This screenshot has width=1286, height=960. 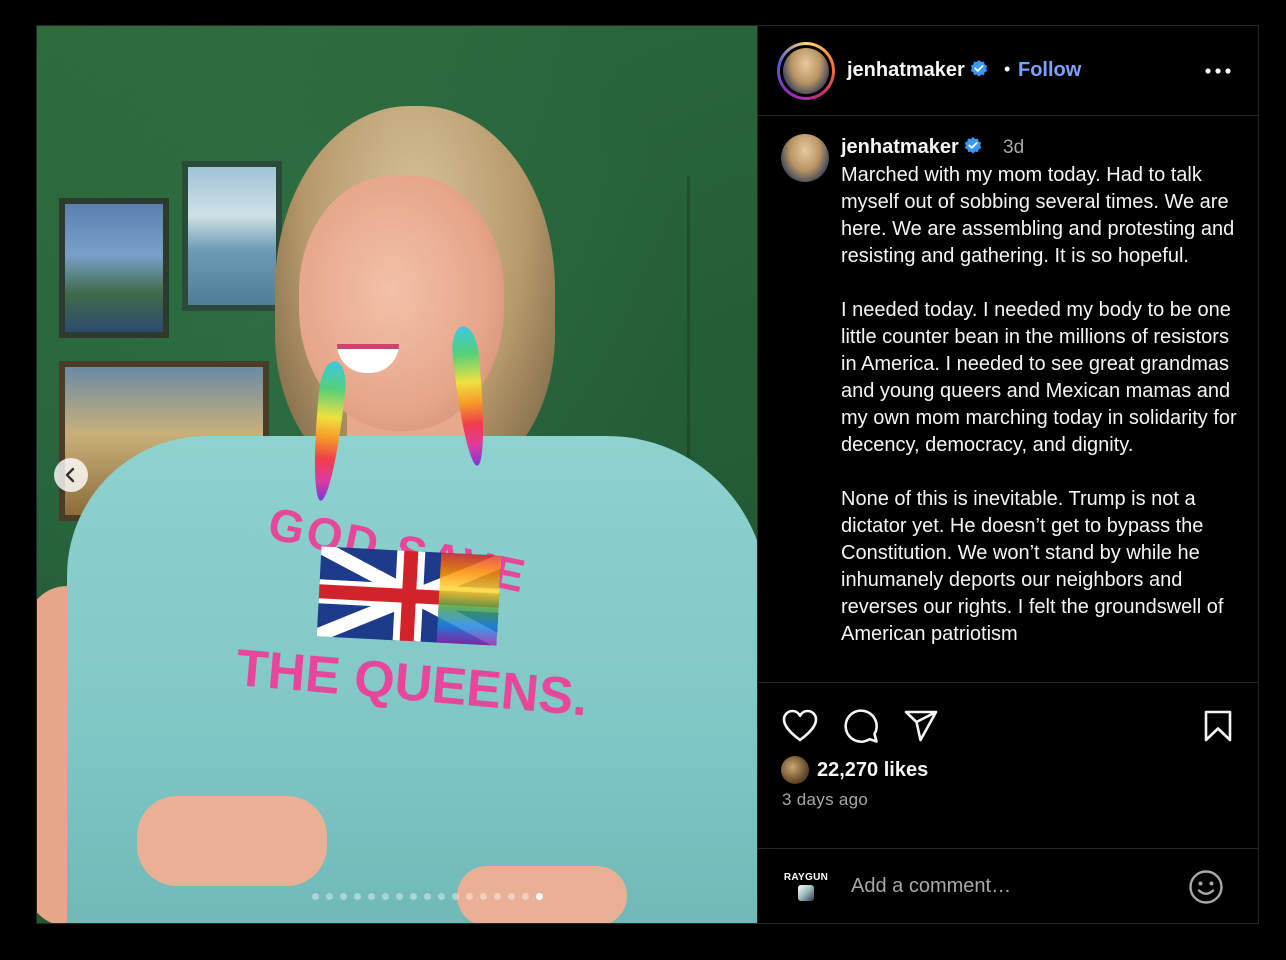 I want to click on carousel-indicator, so click(x=397, y=896).